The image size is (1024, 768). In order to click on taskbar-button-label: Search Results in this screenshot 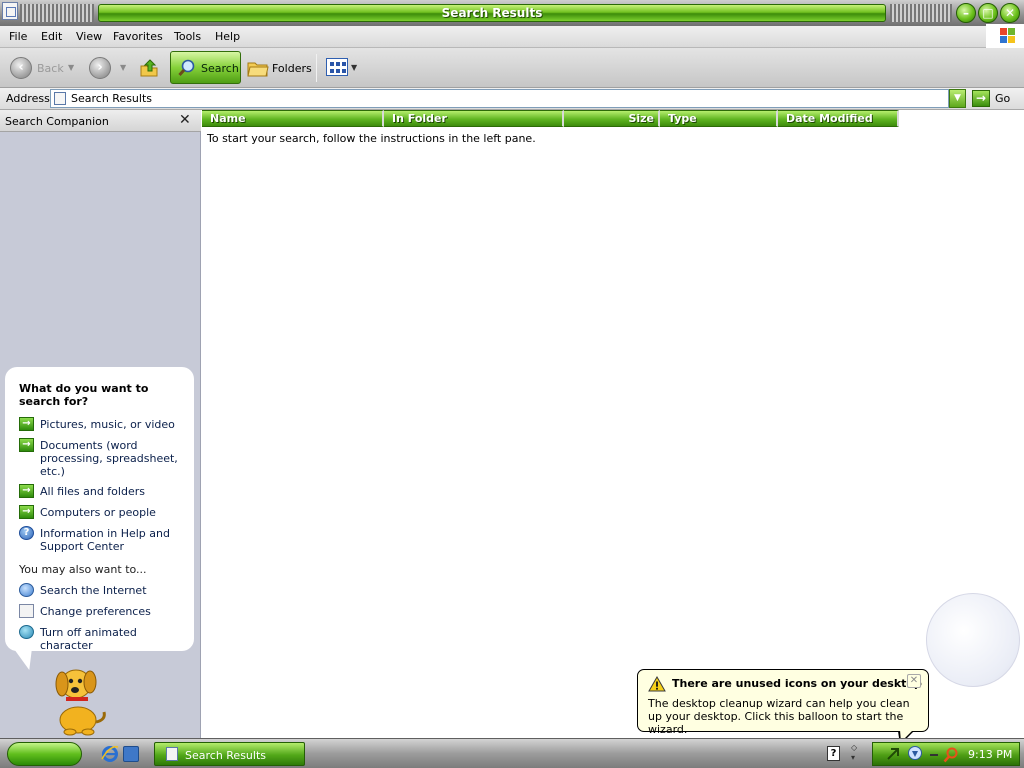, I will do `click(226, 755)`.